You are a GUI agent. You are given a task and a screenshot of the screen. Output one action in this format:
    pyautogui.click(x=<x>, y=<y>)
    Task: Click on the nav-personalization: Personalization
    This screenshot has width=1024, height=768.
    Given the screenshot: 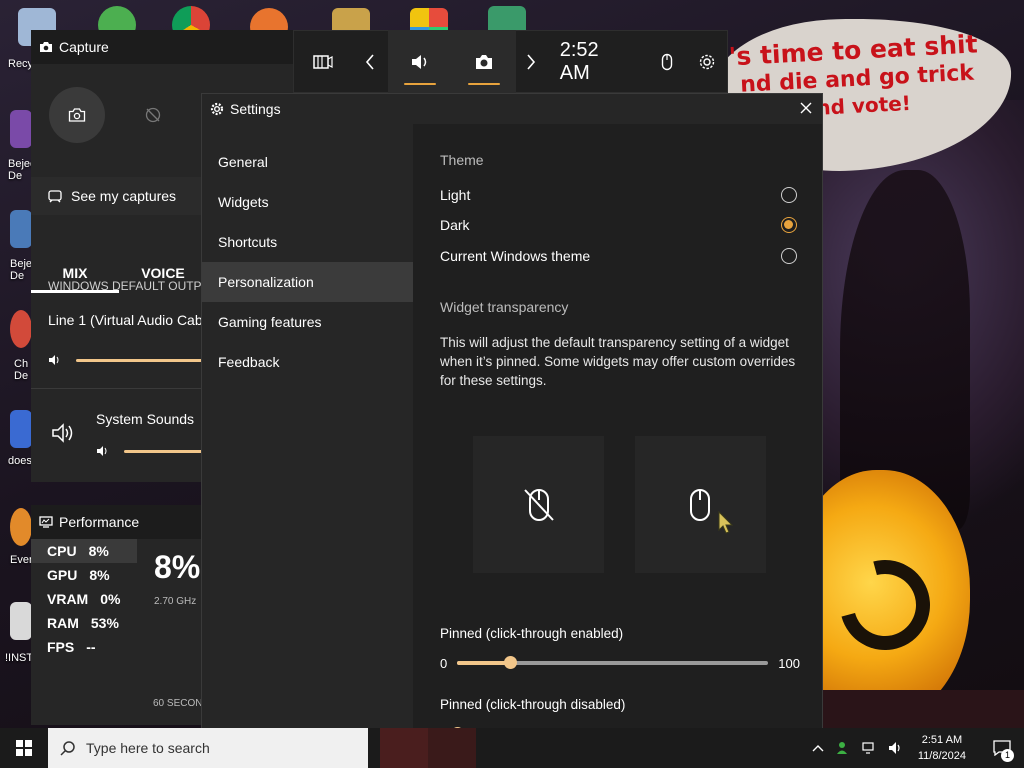 What is the action you would take?
    pyautogui.click(x=307, y=282)
    